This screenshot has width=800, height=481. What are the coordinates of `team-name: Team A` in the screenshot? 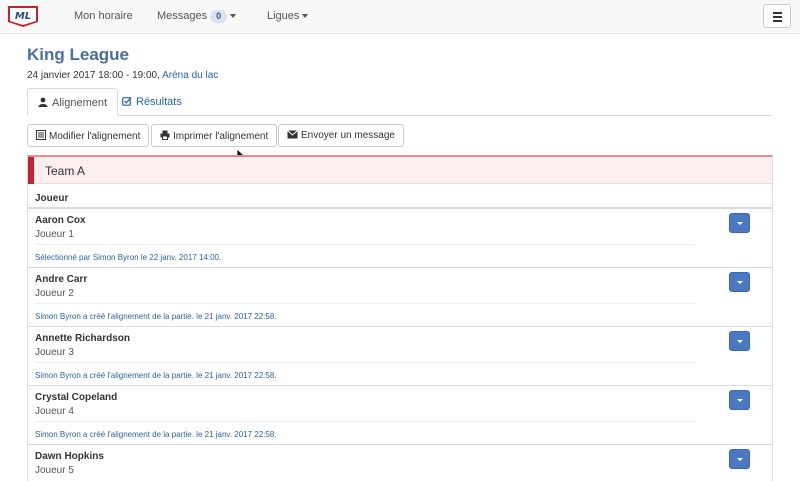 It's located at (65, 171).